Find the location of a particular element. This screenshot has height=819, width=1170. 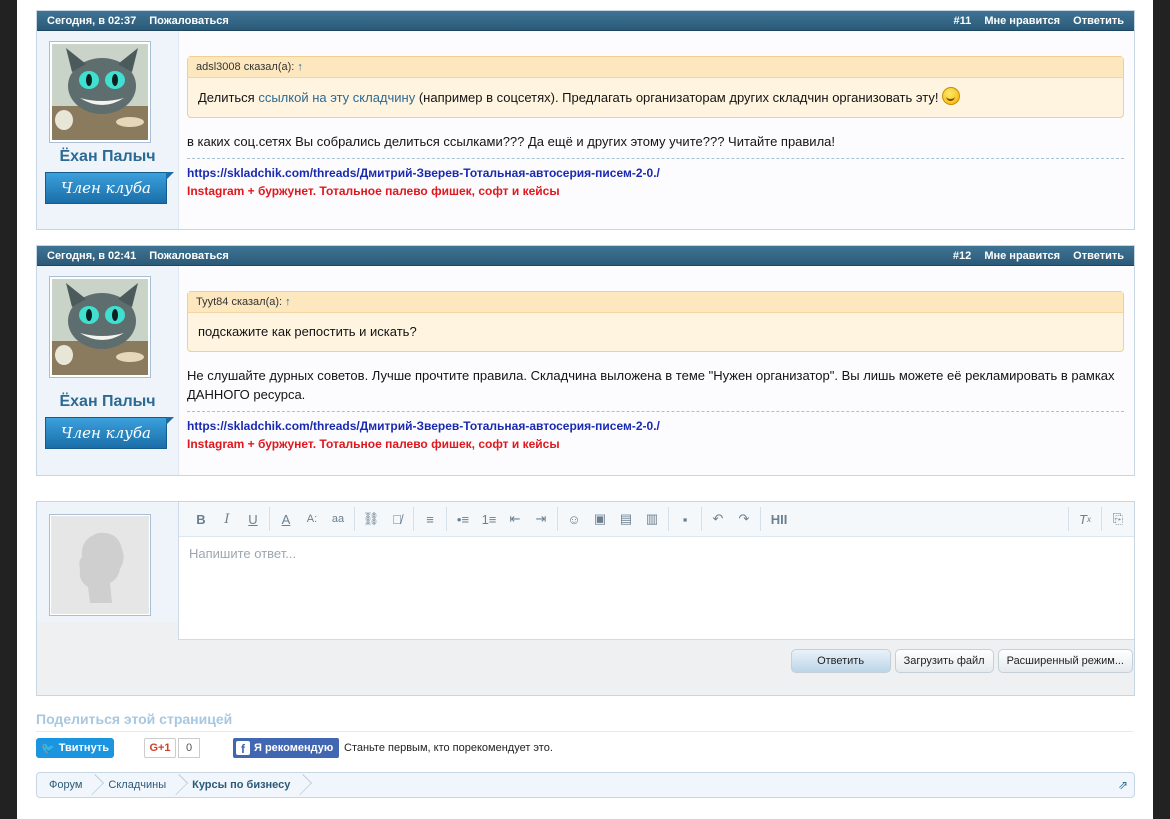

outdent-icon: ⇤ is located at coordinates (515, 519).